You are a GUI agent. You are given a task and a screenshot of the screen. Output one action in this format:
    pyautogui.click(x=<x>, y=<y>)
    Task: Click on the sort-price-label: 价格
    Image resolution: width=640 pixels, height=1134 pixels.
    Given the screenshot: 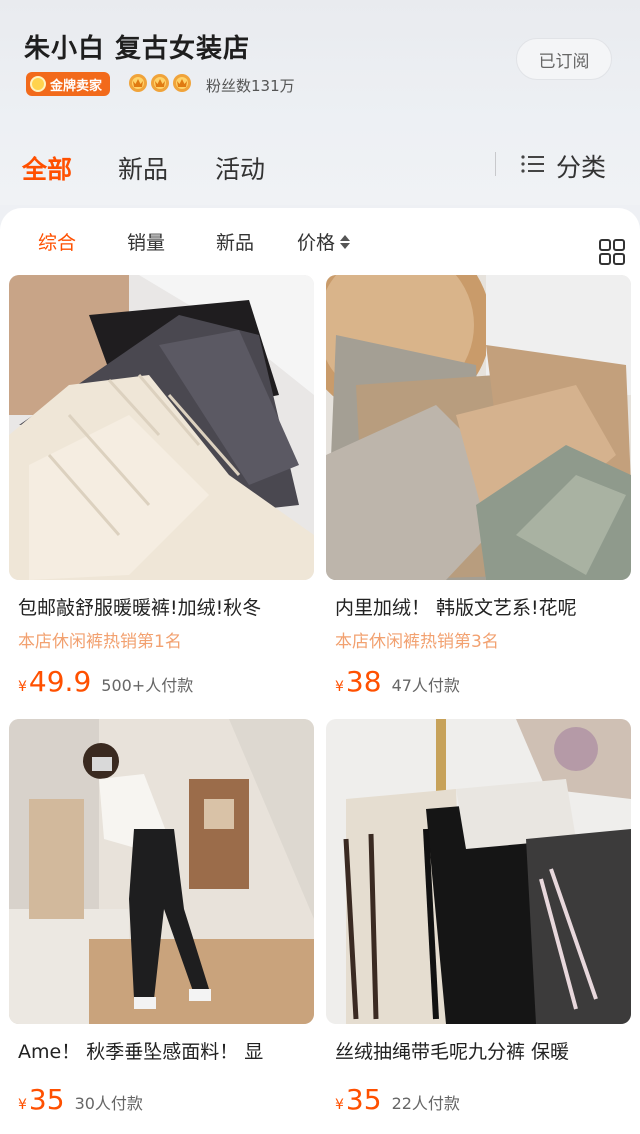 What is the action you would take?
    pyautogui.click(x=316, y=243)
    